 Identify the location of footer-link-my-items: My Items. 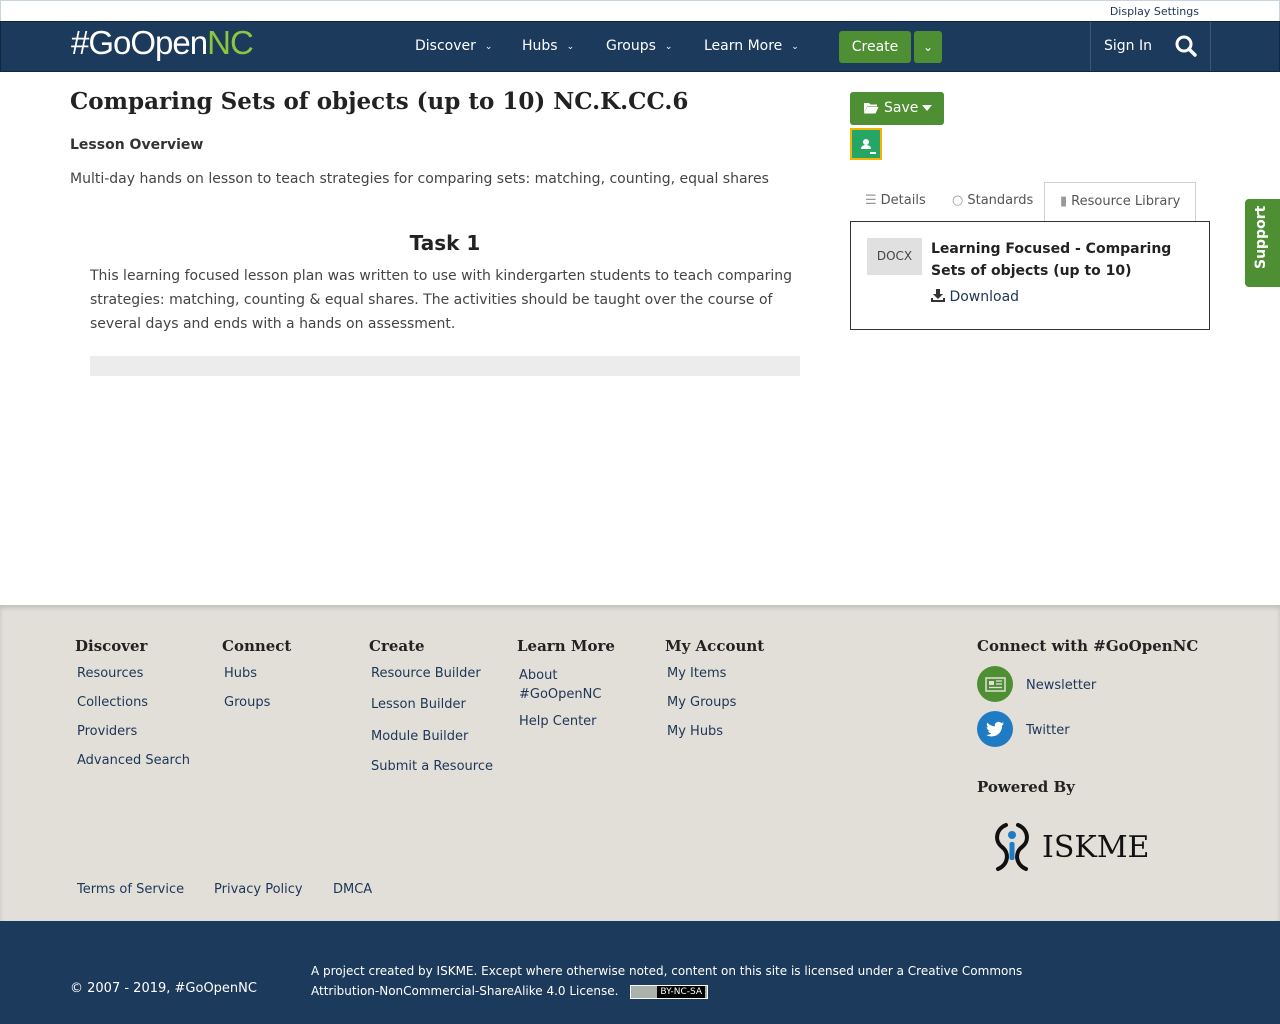
(696, 673).